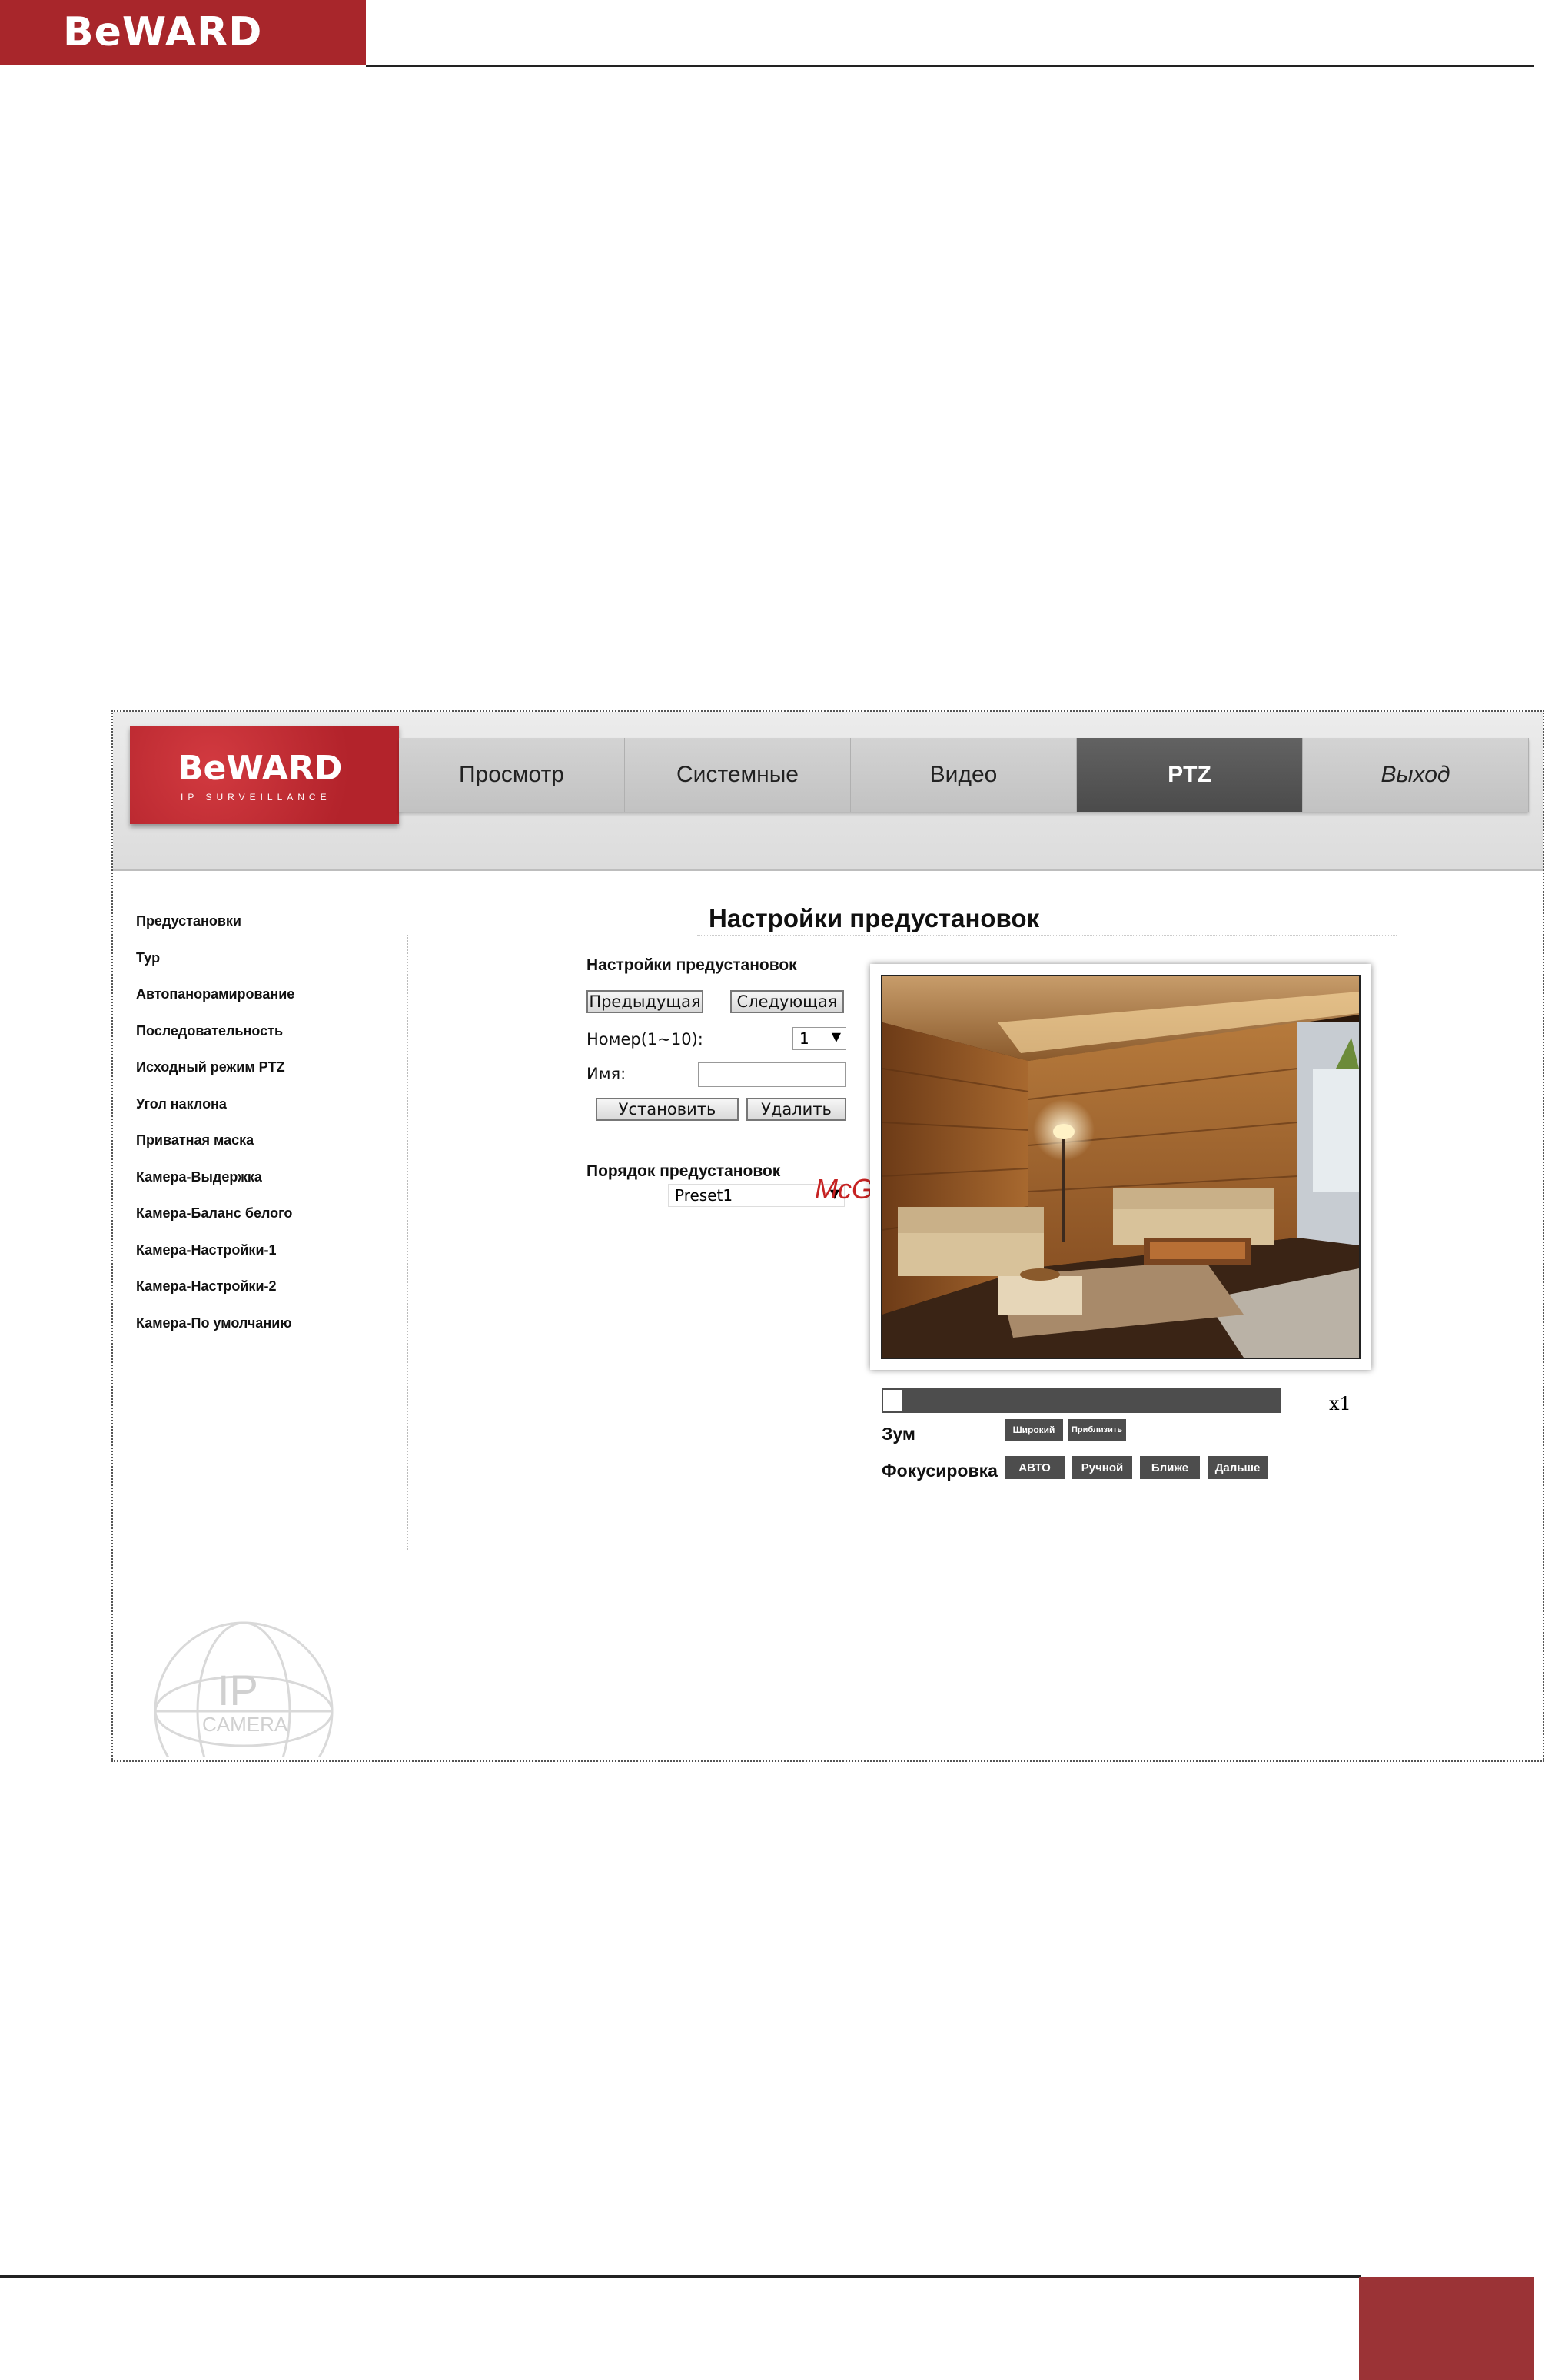 The width and height of the screenshot is (1545, 2380). I want to click on beward-logo: BeWARD IP SURVEILLANCE, so click(264, 775).